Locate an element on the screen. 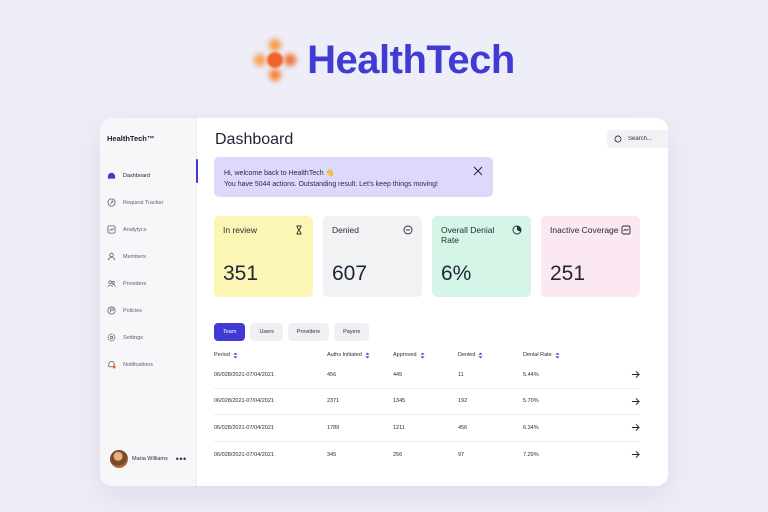 This screenshot has width=768, height=512. sidebar-item-label: Request Tracker is located at coordinates (143, 202).